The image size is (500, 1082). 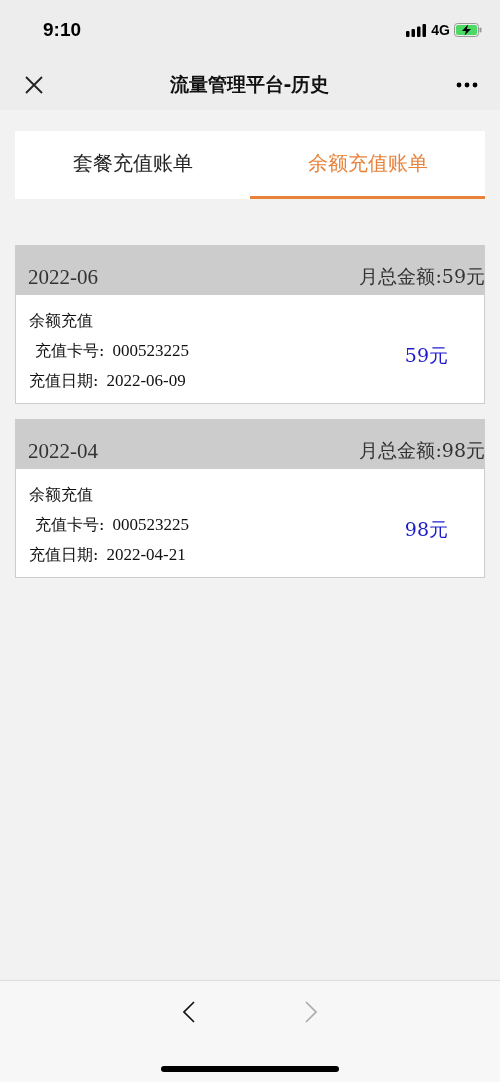 What do you see at coordinates (468, 30) in the screenshot?
I see `battery-charging-icon` at bounding box center [468, 30].